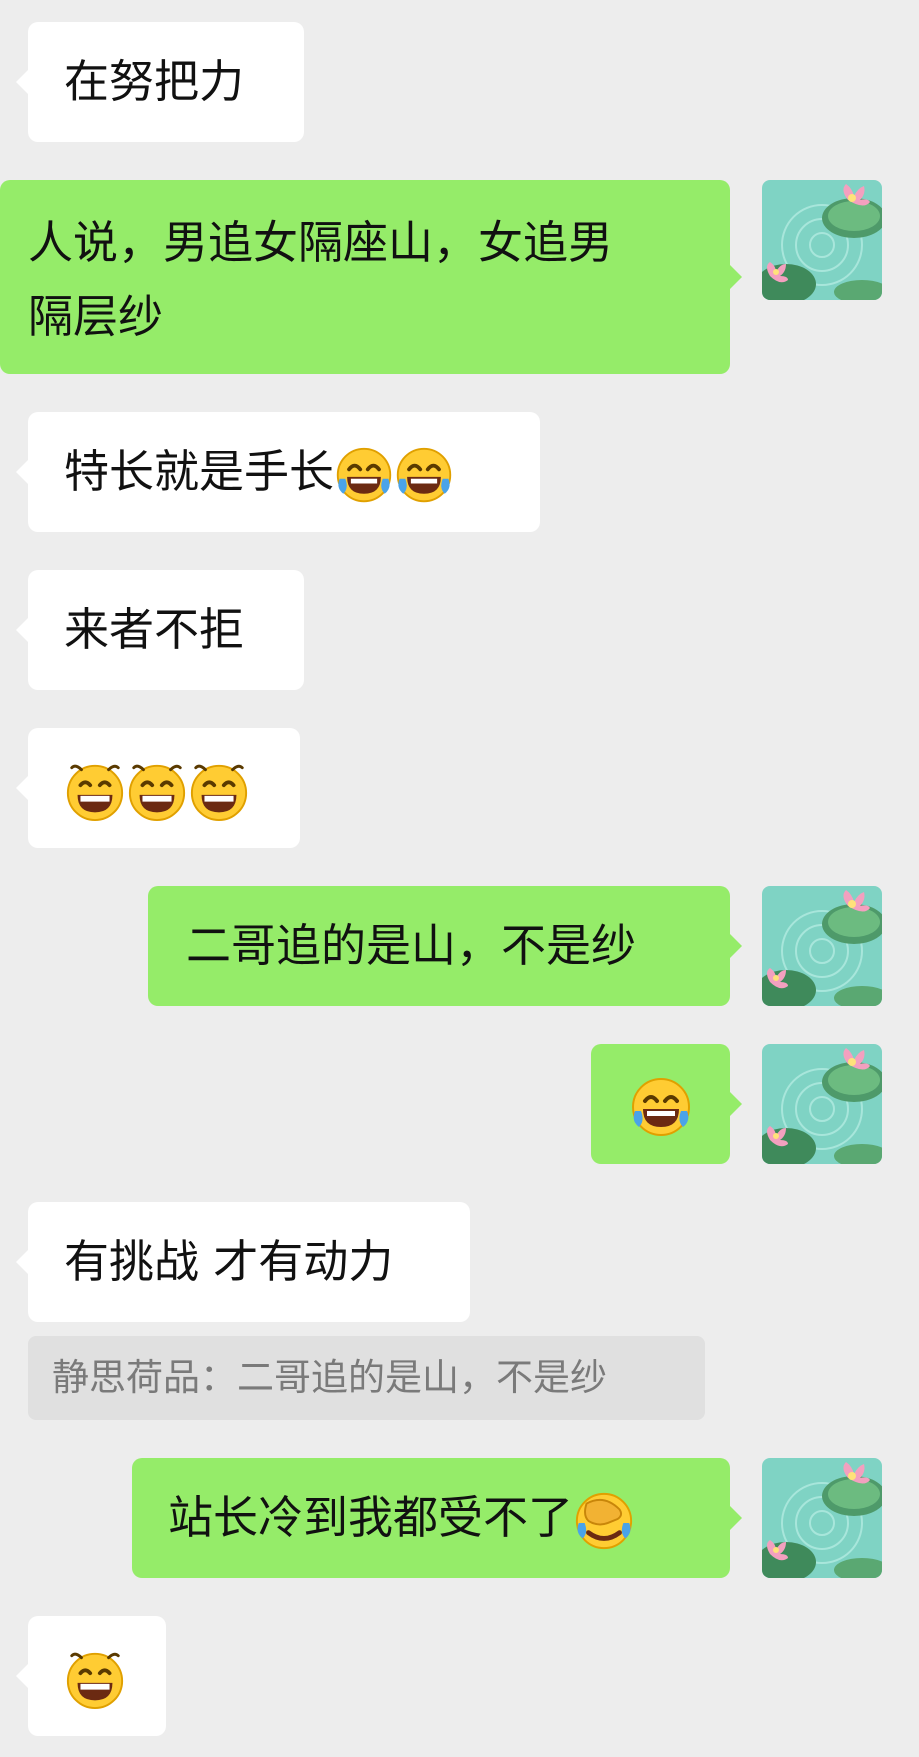 The width and height of the screenshot is (919, 1757). What do you see at coordinates (199, 471) in the screenshot?
I see `message-text: 特长就是手长` at bounding box center [199, 471].